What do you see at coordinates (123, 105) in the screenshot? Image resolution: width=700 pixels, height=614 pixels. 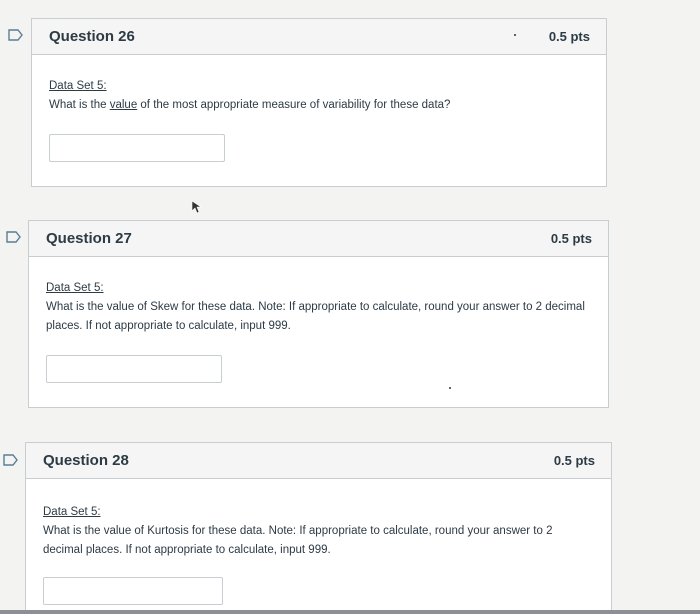 I see `prompt-emphasis: value` at bounding box center [123, 105].